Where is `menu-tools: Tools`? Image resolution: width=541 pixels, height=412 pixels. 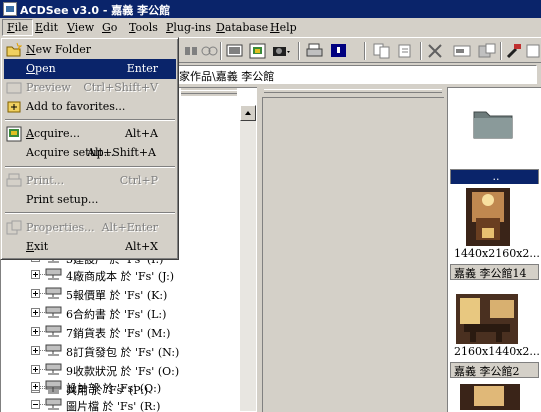 menu-tools: Tools is located at coordinates (143, 27).